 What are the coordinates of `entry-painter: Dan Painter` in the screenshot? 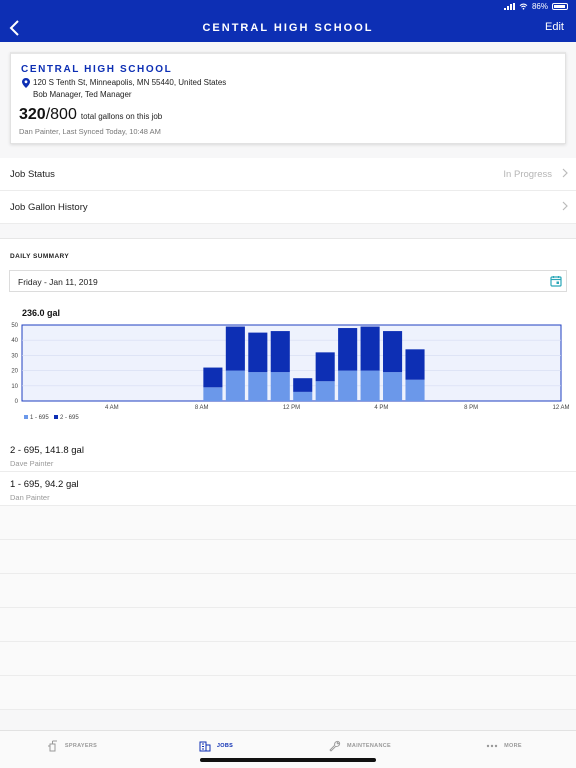 It's located at (30, 497).